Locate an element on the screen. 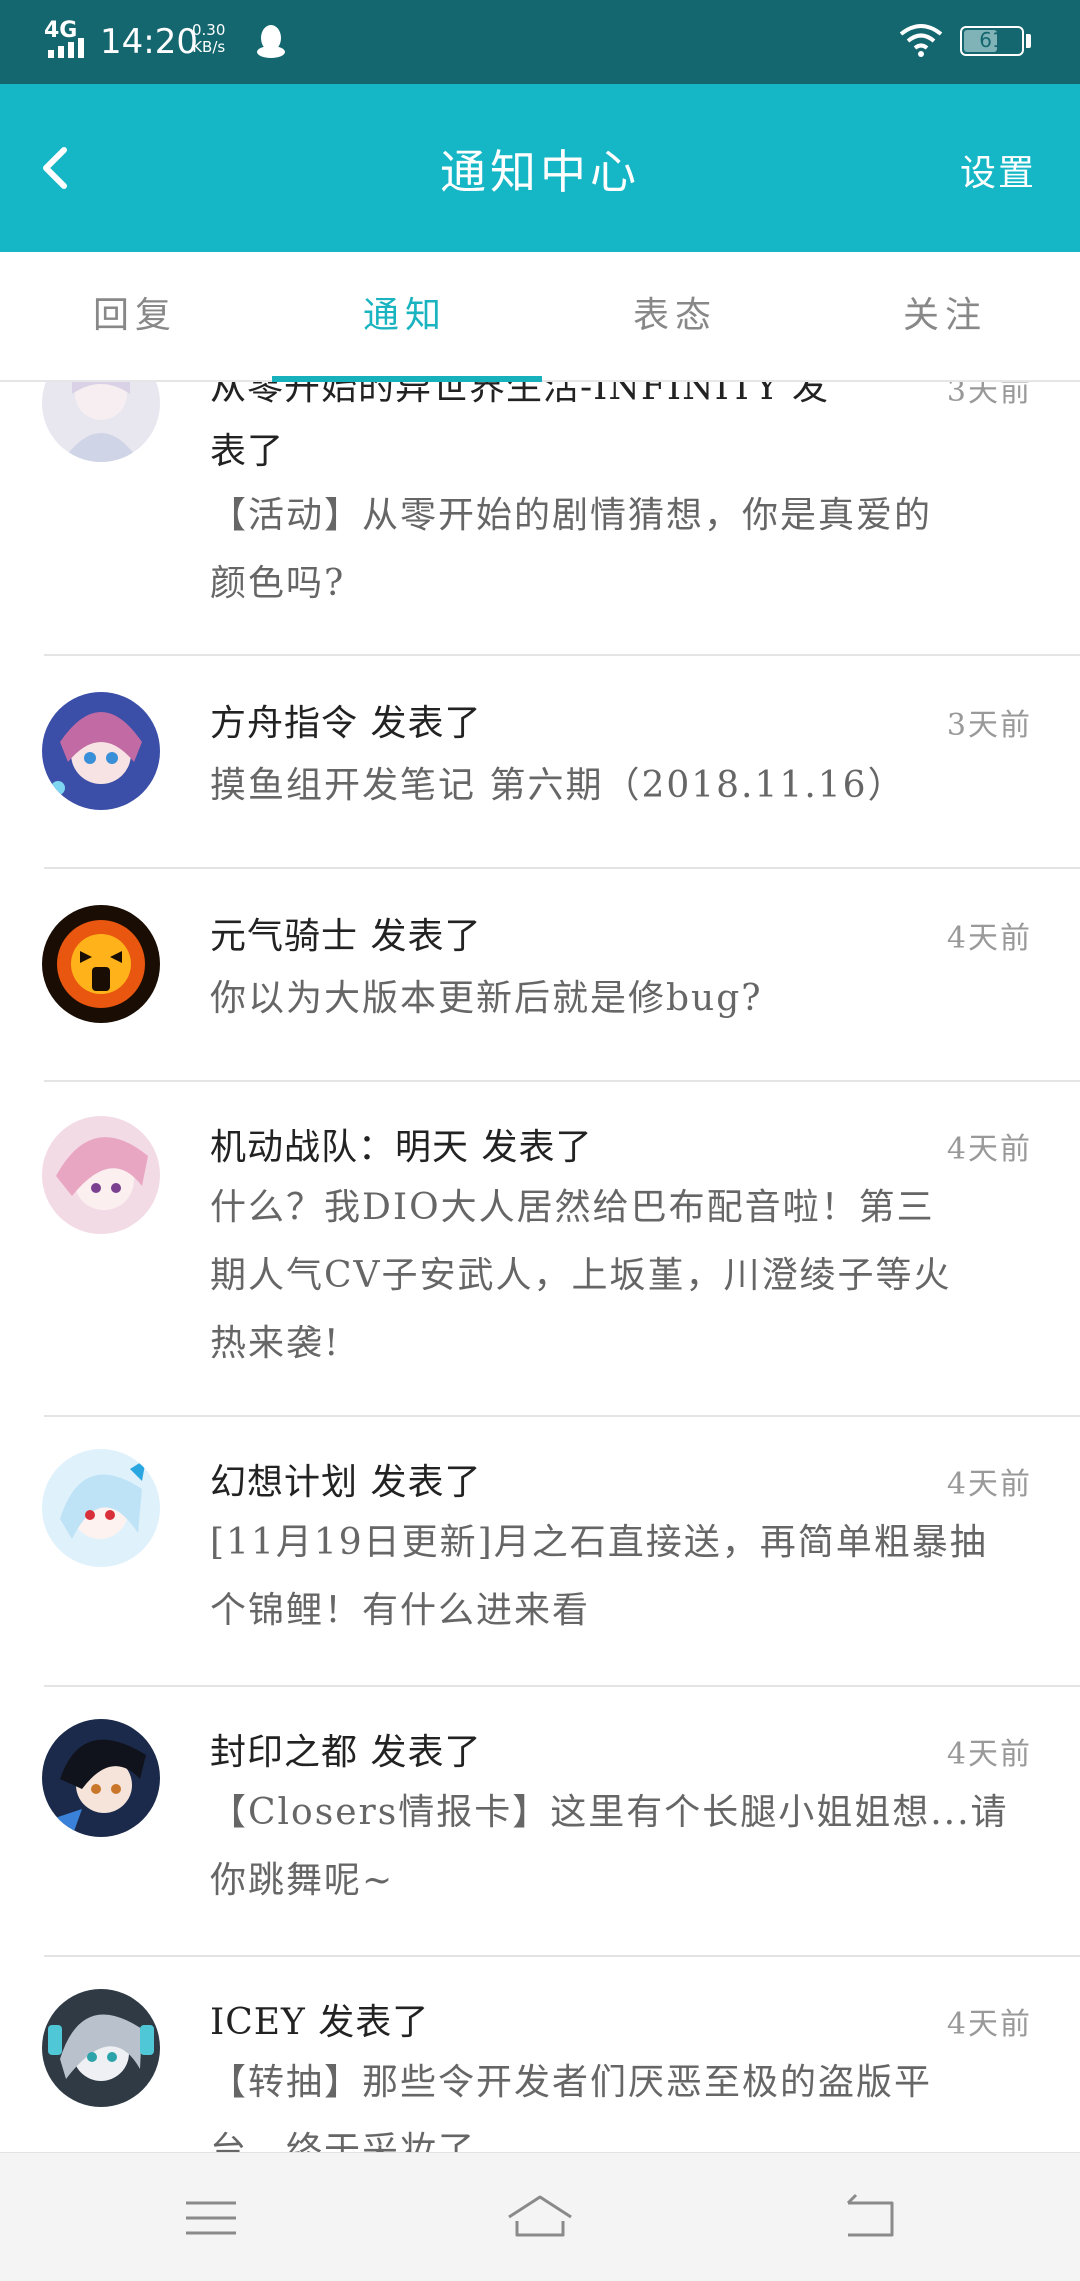 The image size is (1080, 2281). battery-percent: 61 is located at coordinates (992, 40).